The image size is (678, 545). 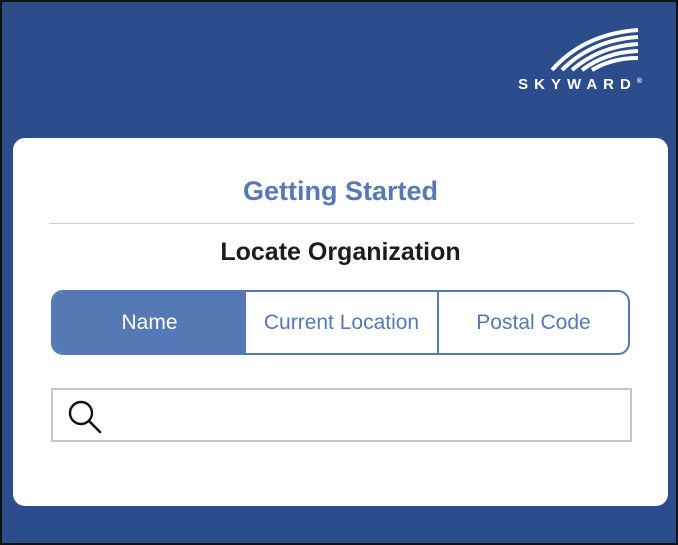 I want to click on skyward-logo: SKYWARD®, so click(x=580, y=63).